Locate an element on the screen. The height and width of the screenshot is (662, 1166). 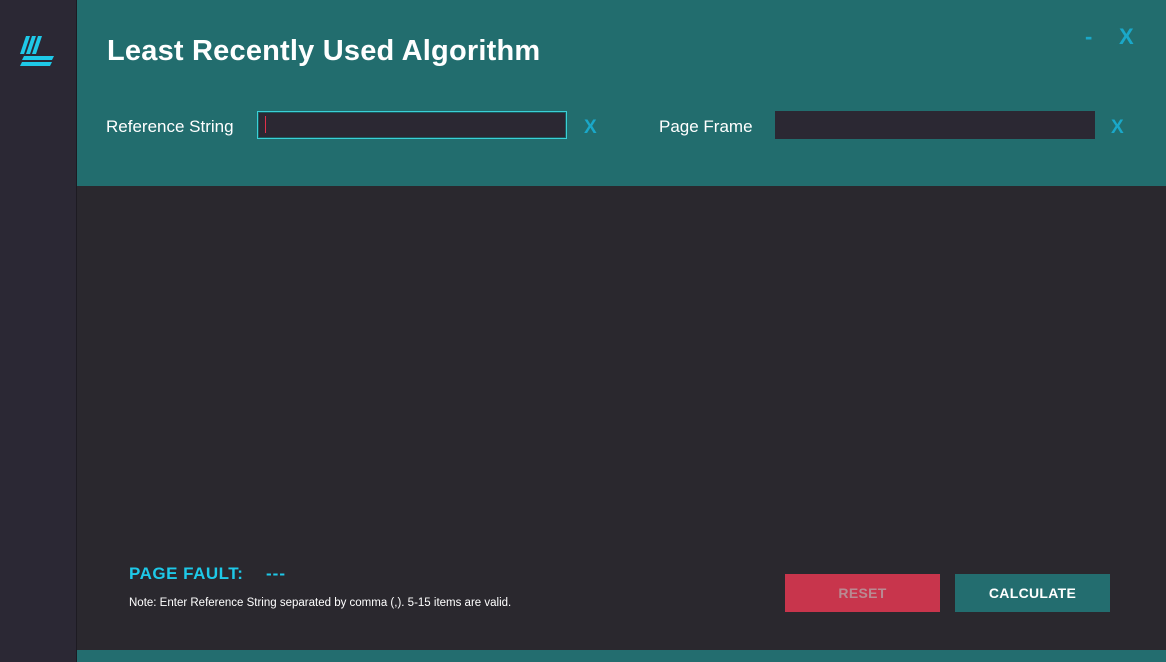
page-frame-label: Page Frame is located at coordinates (706, 126).